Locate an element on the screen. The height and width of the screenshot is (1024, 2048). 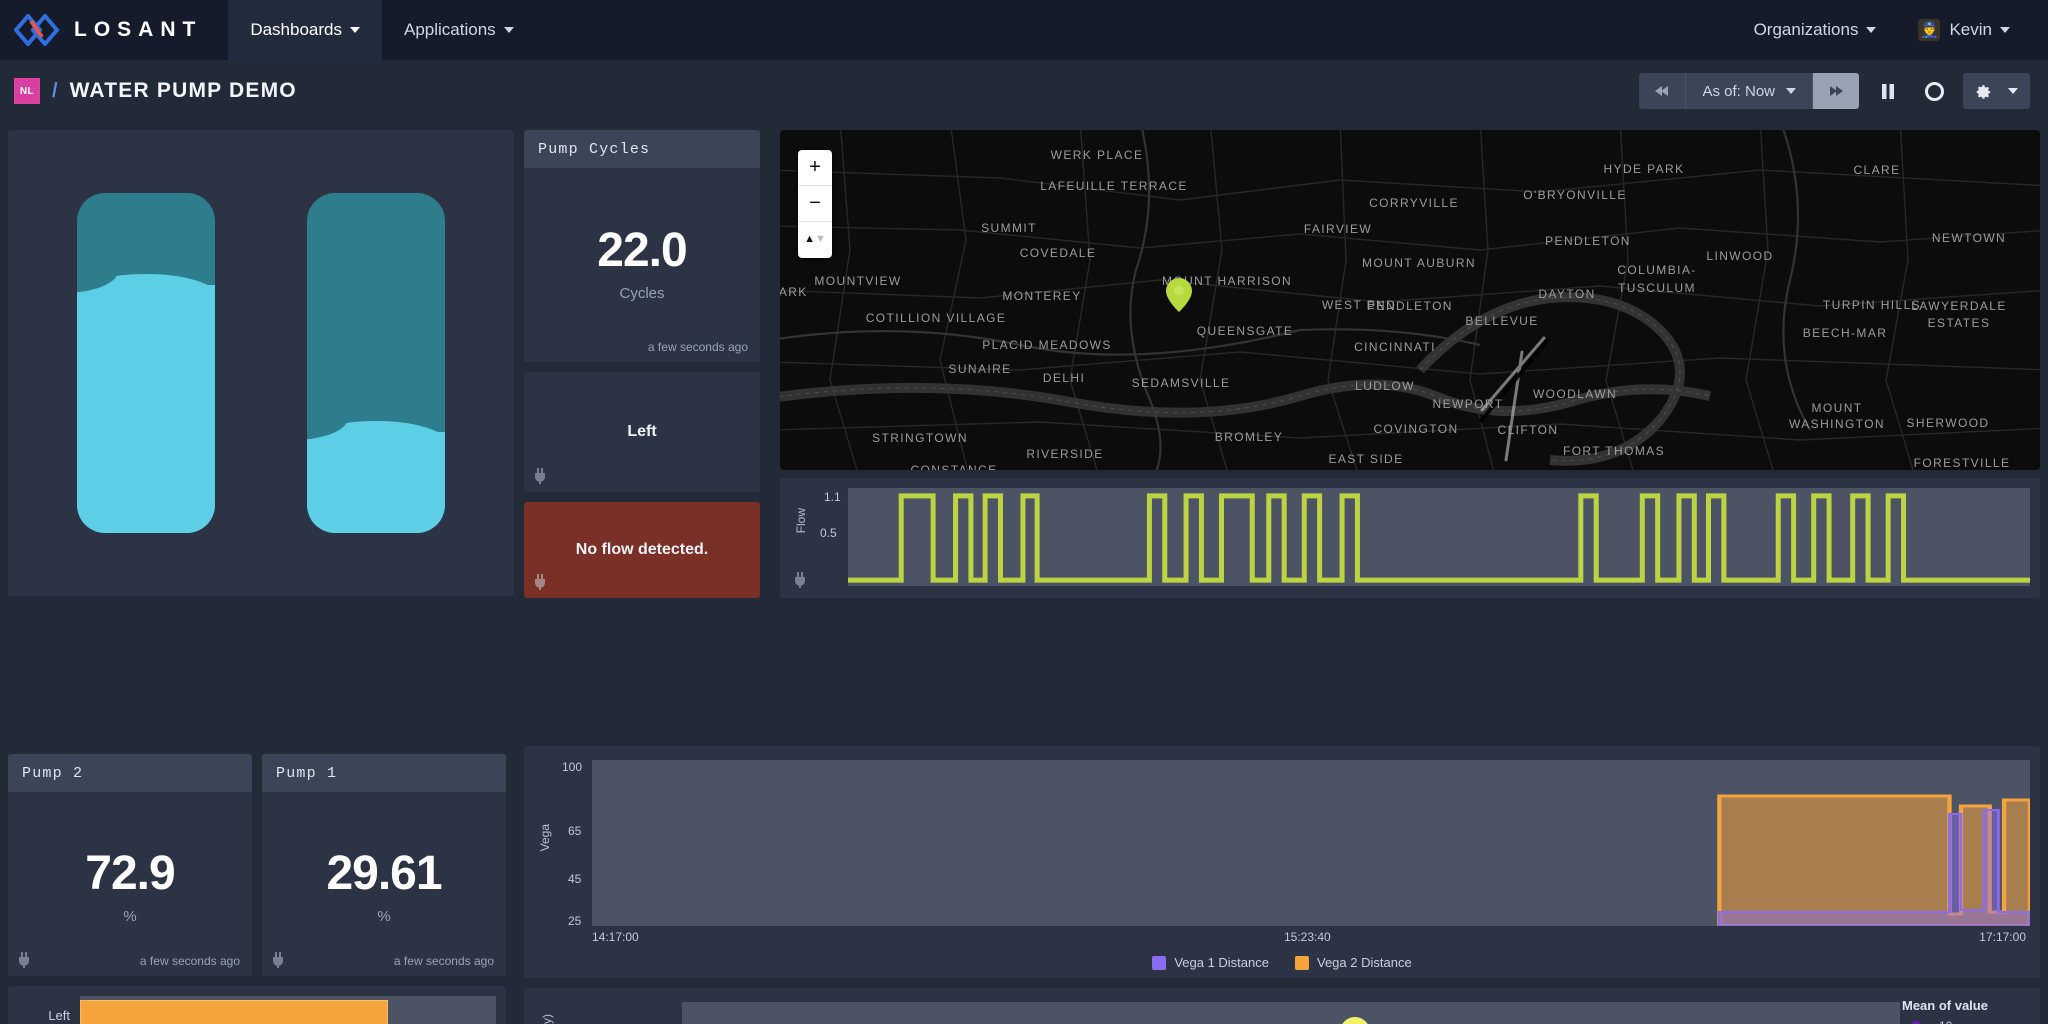
nav-item-organizations: Organizations is located at coordinates (1815, 30).